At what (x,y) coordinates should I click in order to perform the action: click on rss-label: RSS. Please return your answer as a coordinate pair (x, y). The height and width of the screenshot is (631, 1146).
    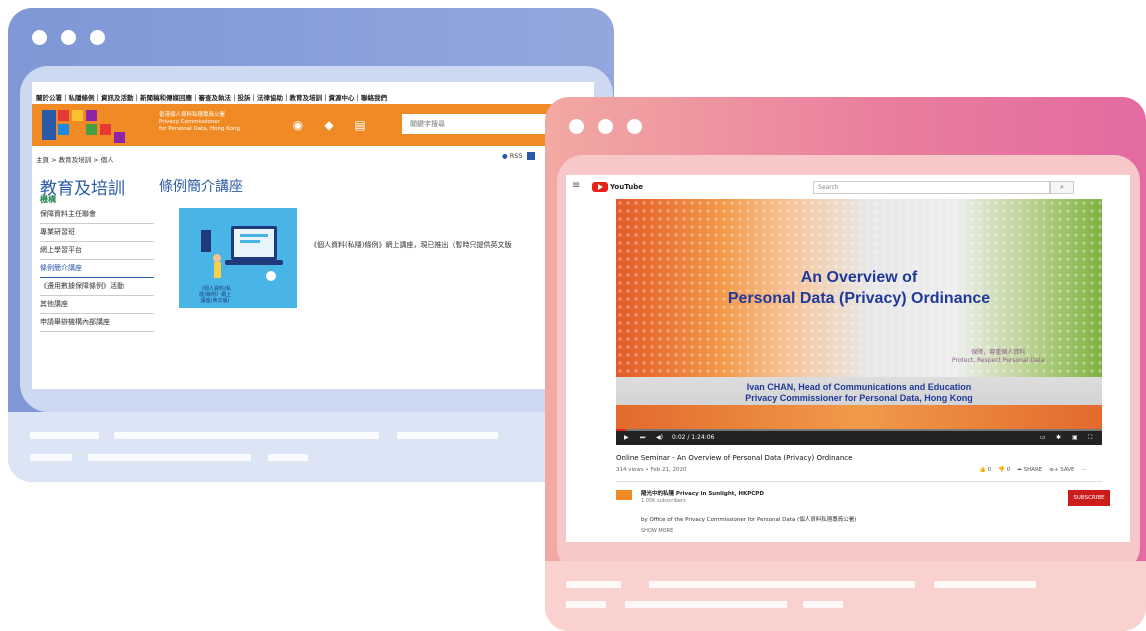
    Looking at the image, I should click on (516, 156).